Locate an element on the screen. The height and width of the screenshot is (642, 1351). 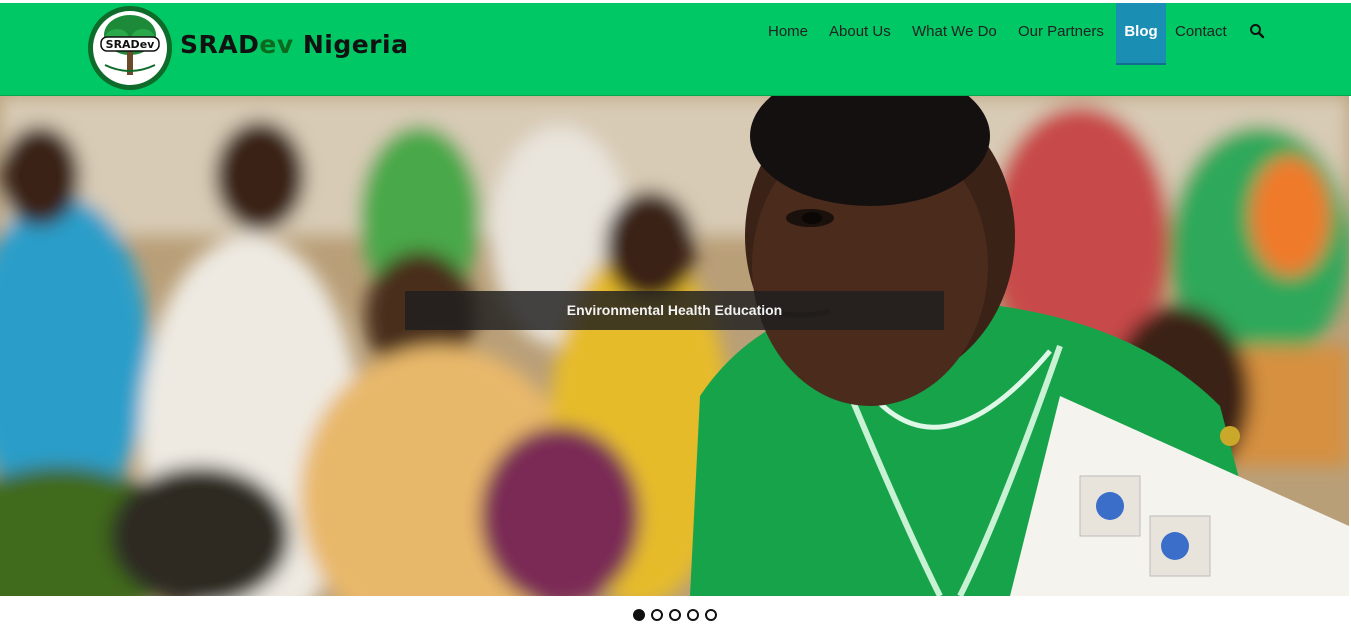
nav-item-contact: Contact is located at coordinates (1201, 33).